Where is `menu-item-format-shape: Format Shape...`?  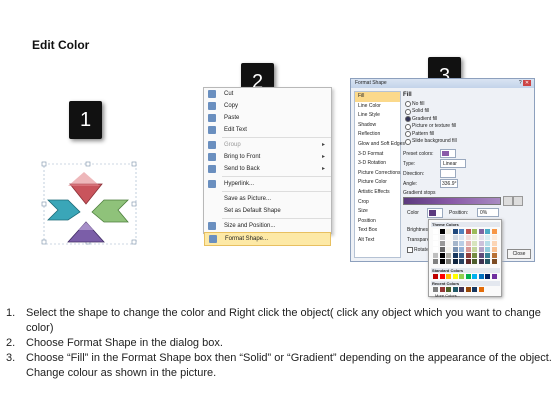 menu-item-format-shape: Format Shape... is located at coordinates (267, 239).